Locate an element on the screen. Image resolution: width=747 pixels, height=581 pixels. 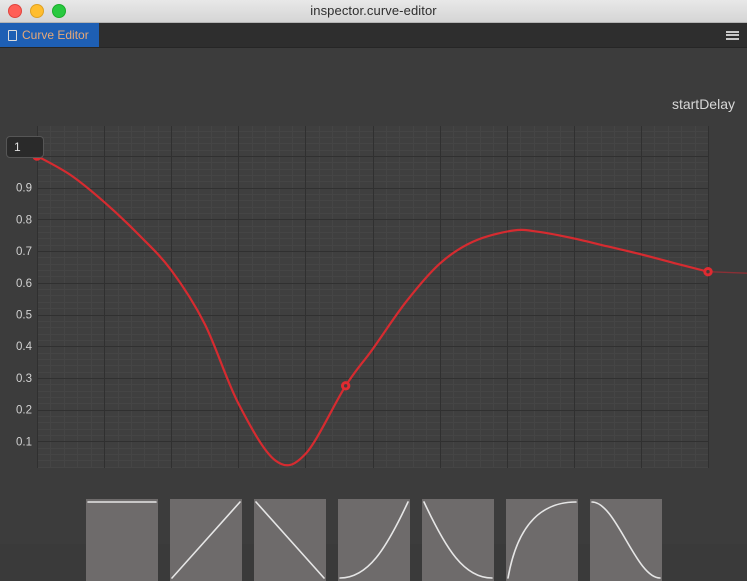
curve-tail is located at coordinates (727, 272).